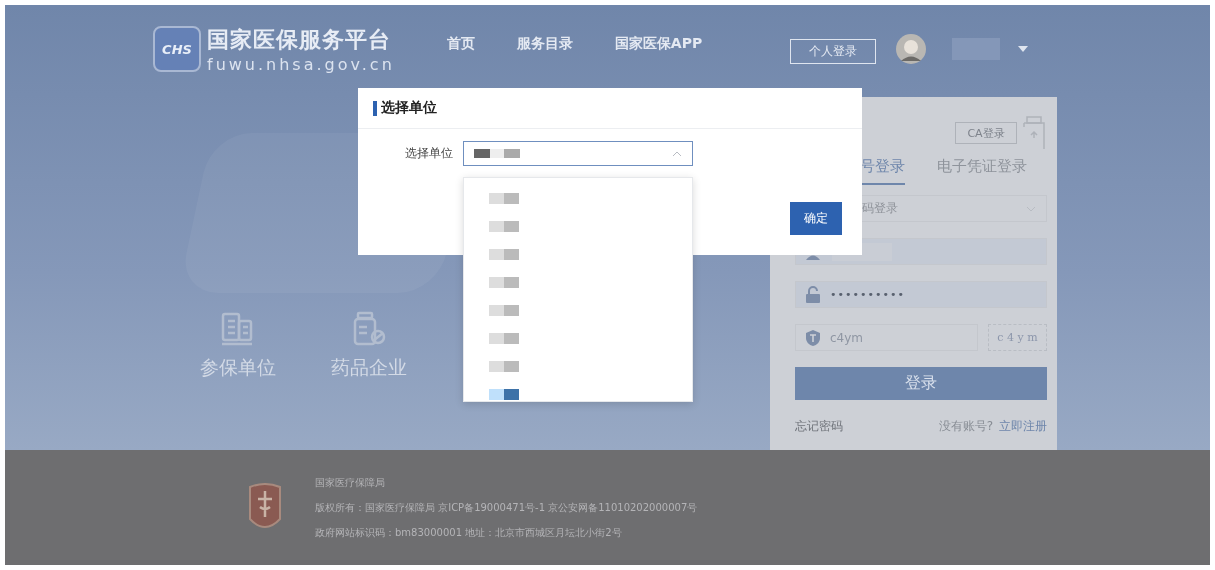 Image resolution: width=1215 pixels, height=570 pixels. What do you see at coordinates (982, 171) in the screenshot?
I see `login-tab: 电子凭证登录` at bounding box center [982, 171].